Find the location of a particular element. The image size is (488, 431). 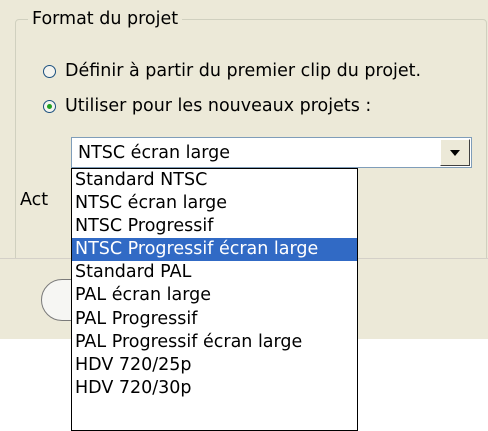

dropdown-item: HDV 720/30p is located at coordinates (214, 388).